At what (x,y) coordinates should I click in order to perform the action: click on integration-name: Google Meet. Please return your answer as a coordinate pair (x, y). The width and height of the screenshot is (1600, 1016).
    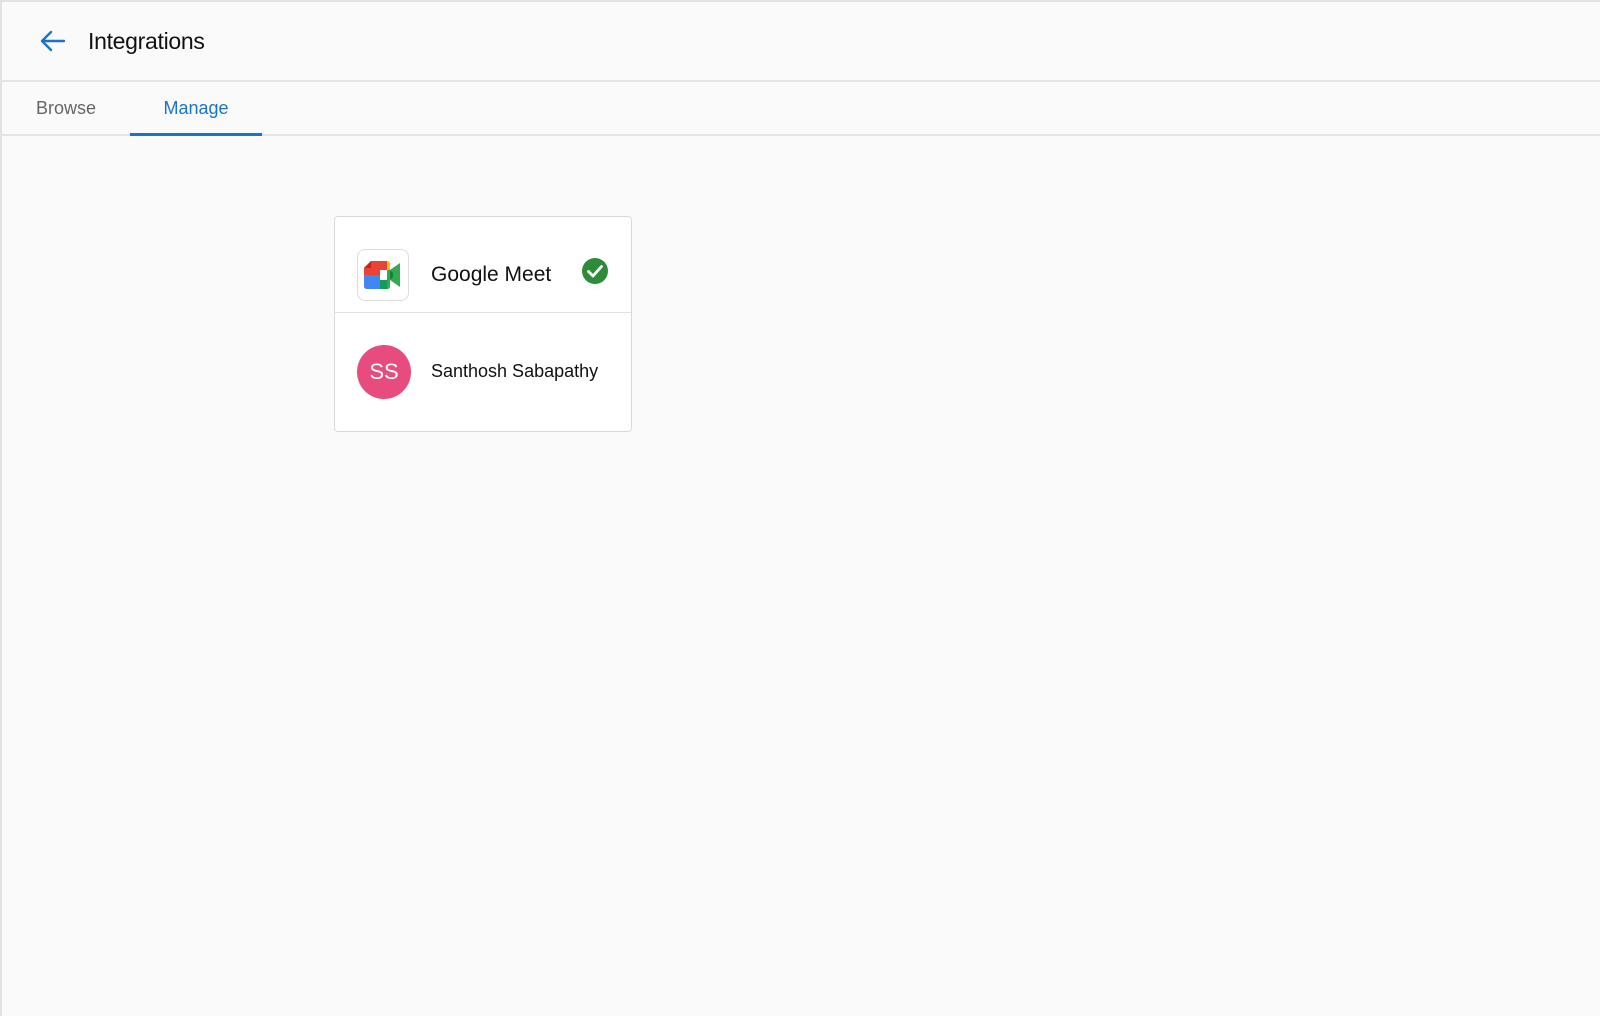
    Looking at the image, I should click on (491, 274).